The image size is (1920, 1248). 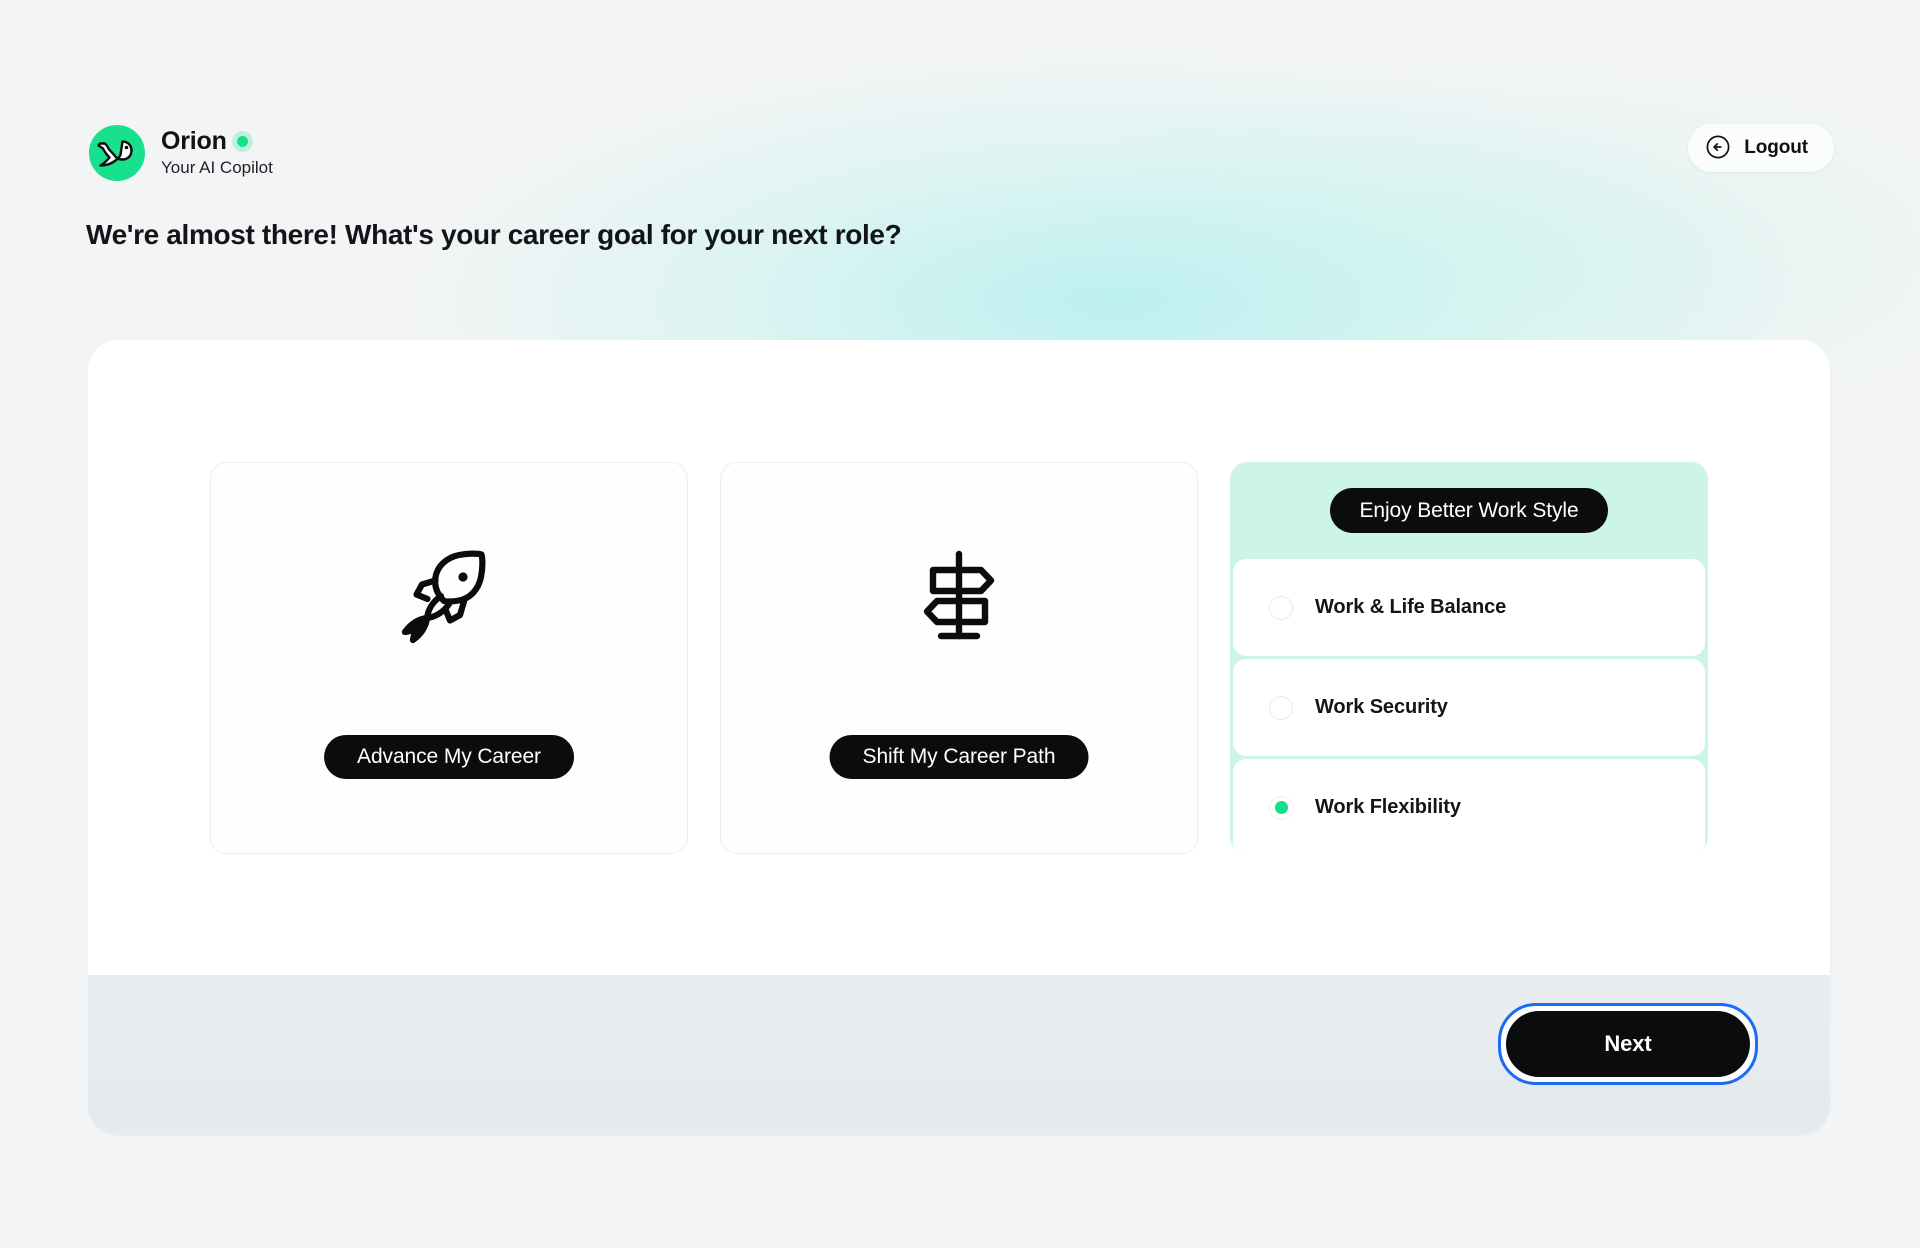 I want to click on status-dot-icon, so click(x=242, y=142).